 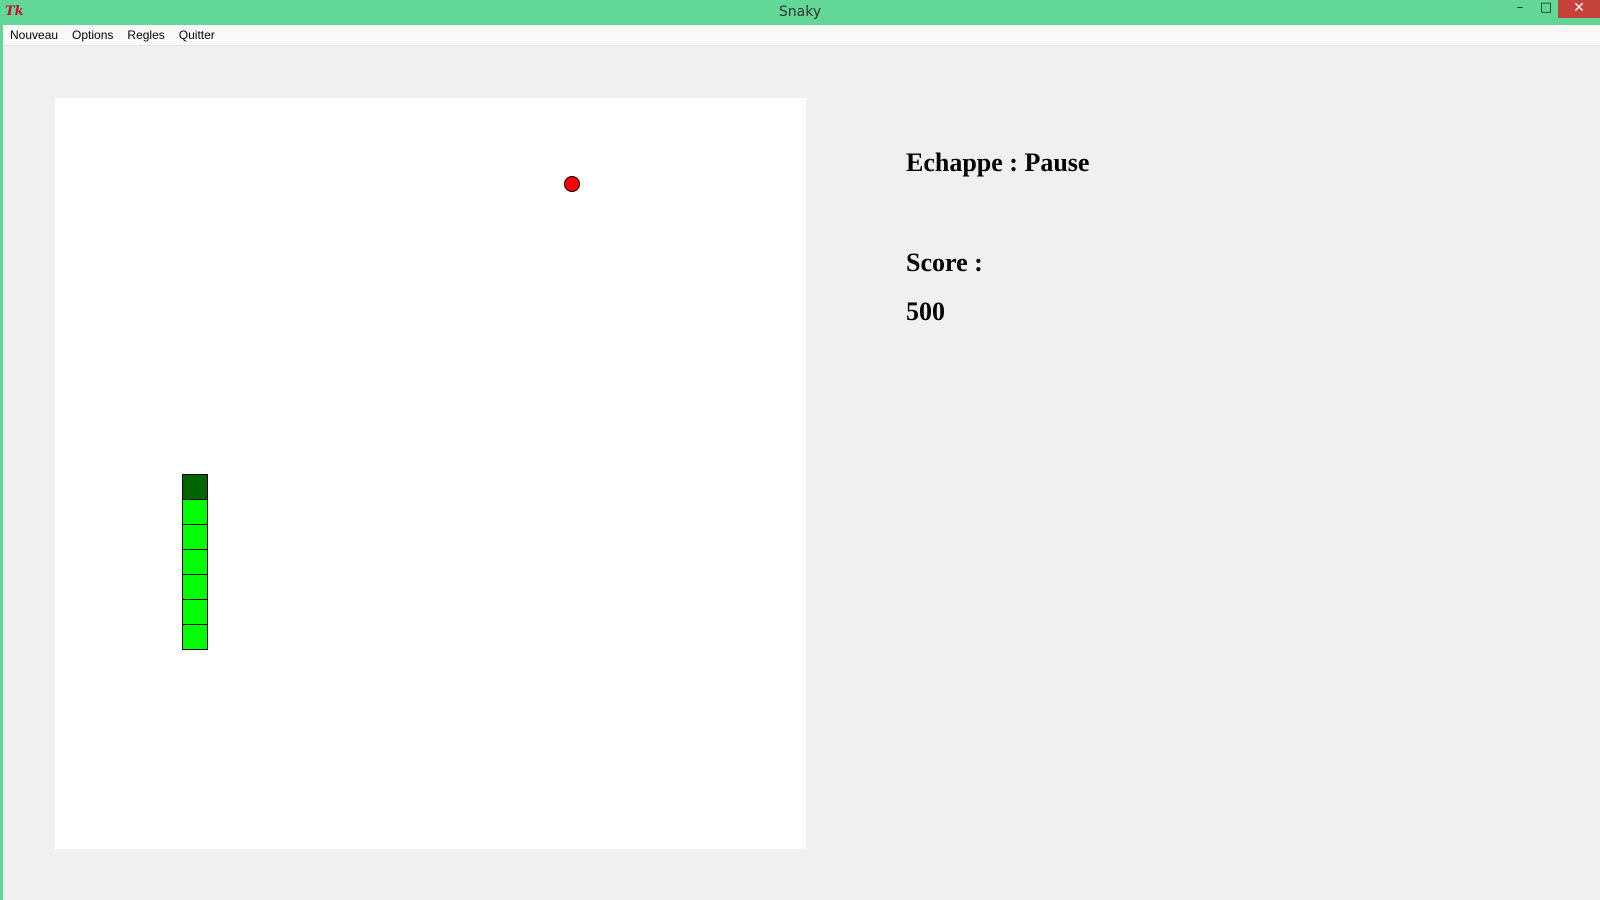 I want to click on title-bar: Tk Snaky – □ ✕, so click(x=800, y=12).